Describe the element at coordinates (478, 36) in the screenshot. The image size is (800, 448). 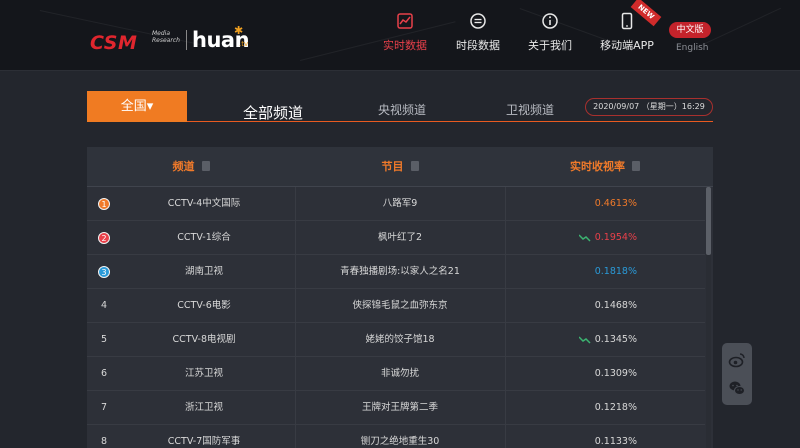
I see `nav-period-data: 时段数据` at that location.